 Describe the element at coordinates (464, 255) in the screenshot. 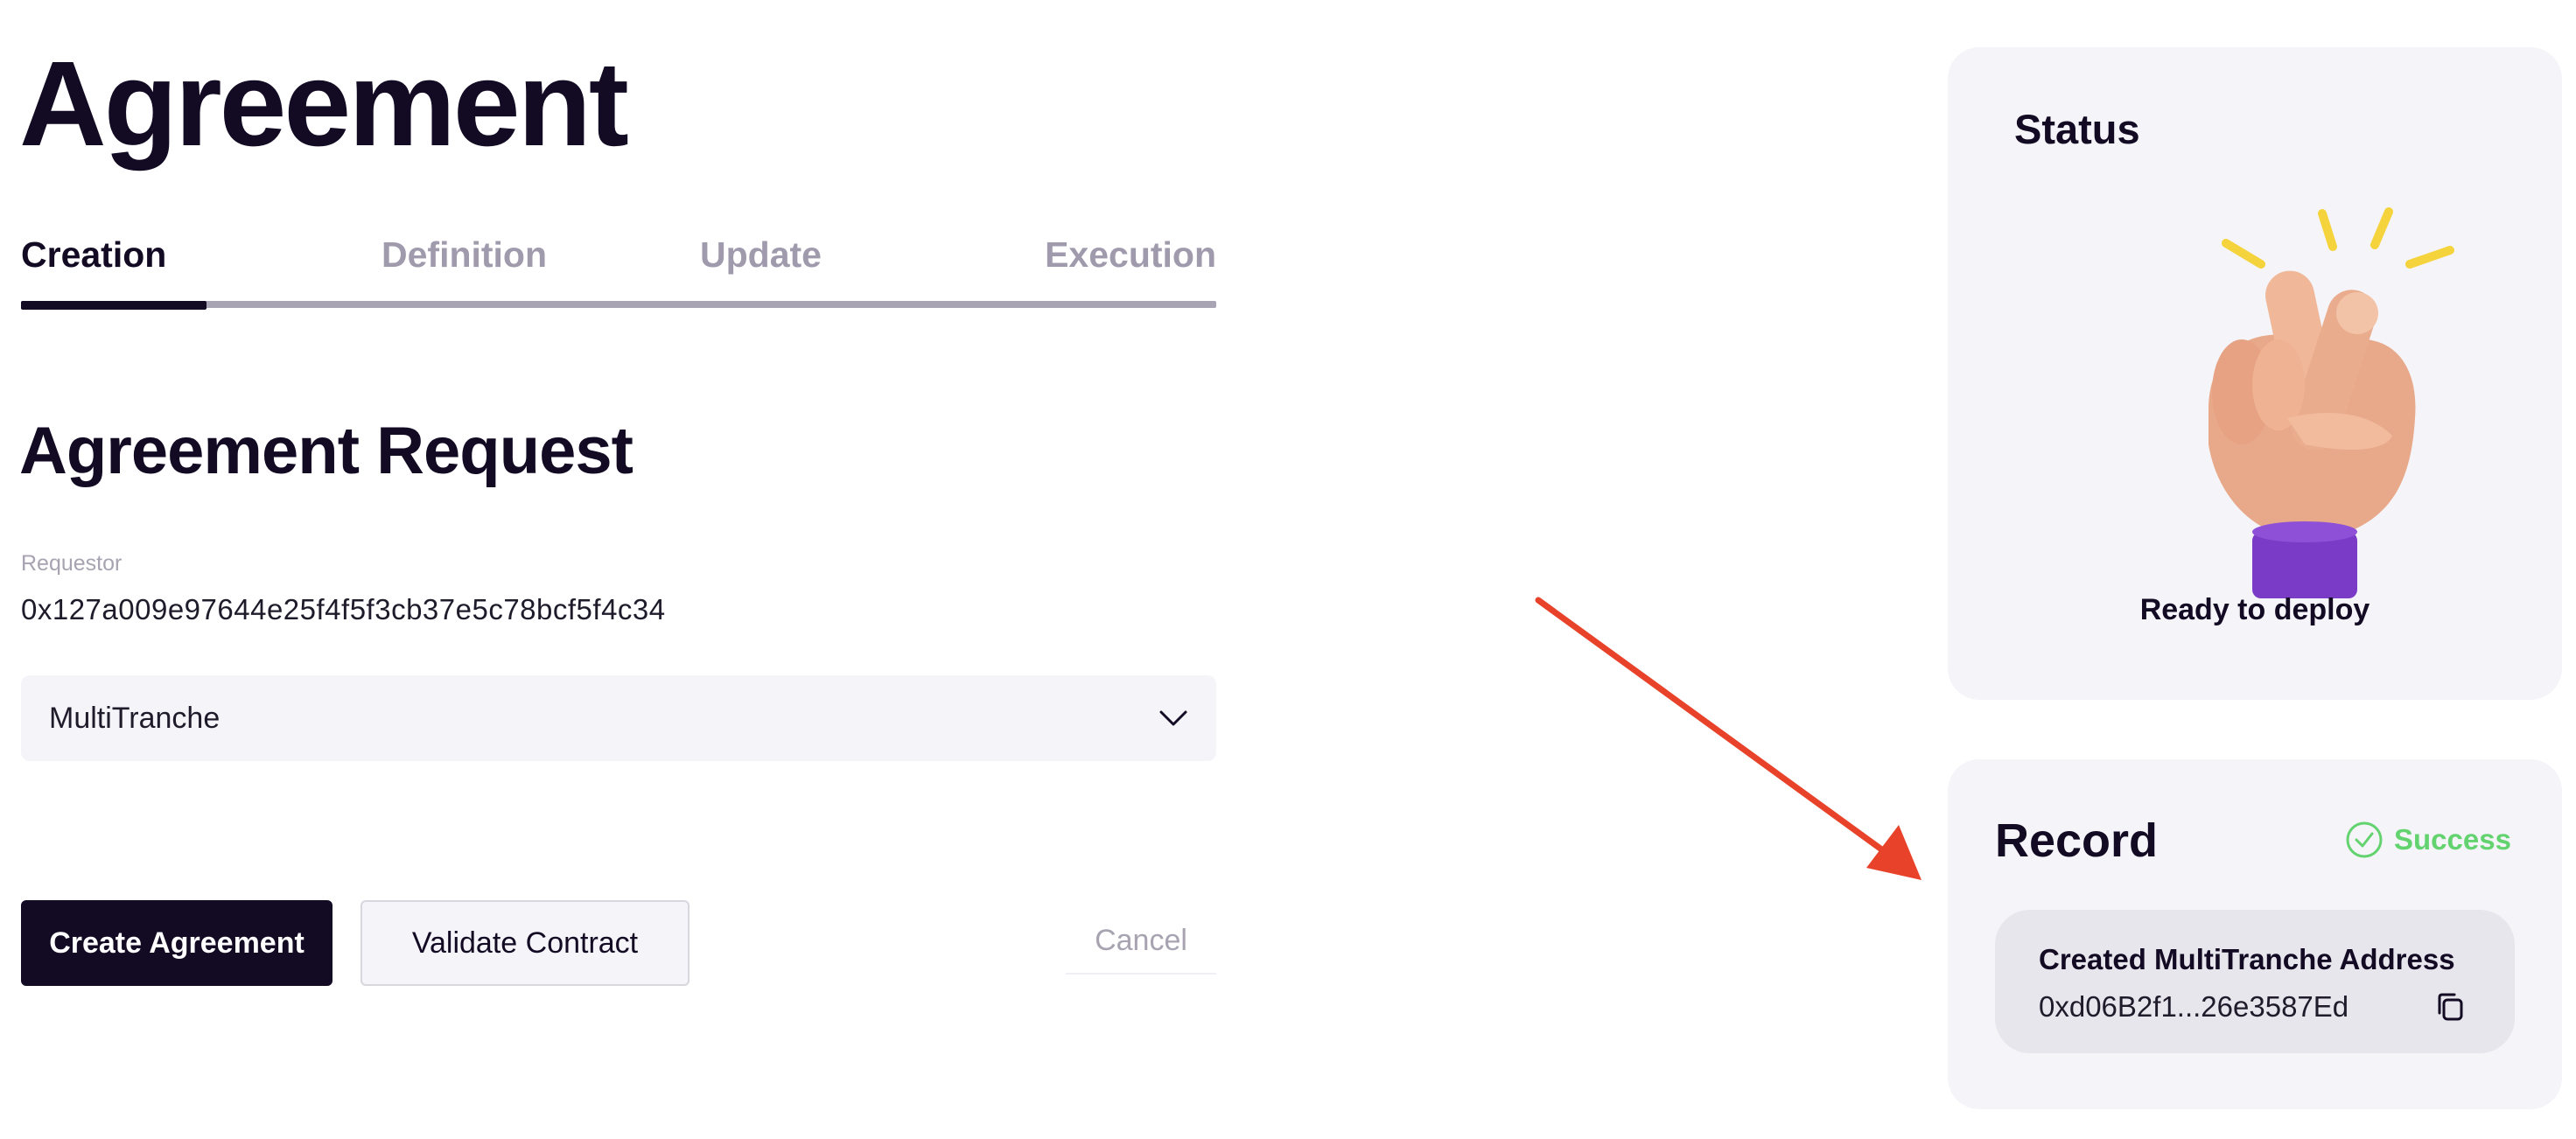

I see `tab-definition: Definition` at that location.